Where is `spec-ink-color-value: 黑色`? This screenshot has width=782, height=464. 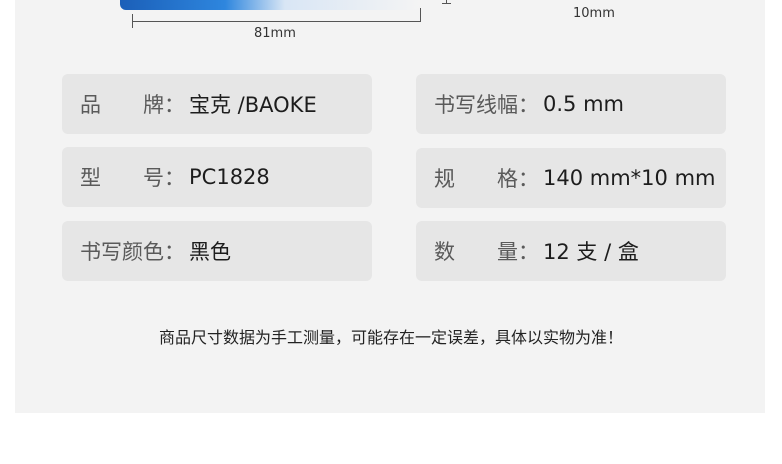
spec-ink-color-value: 黑色 is located at coordinates (210, 252).